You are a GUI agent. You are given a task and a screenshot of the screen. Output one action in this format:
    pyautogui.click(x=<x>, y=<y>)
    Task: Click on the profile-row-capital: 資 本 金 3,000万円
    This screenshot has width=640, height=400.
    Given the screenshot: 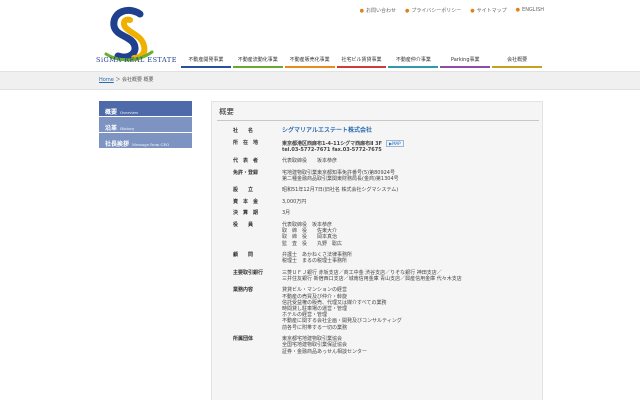 What is the action you would take?
    pyautogui.click(x=382, y=202)
    